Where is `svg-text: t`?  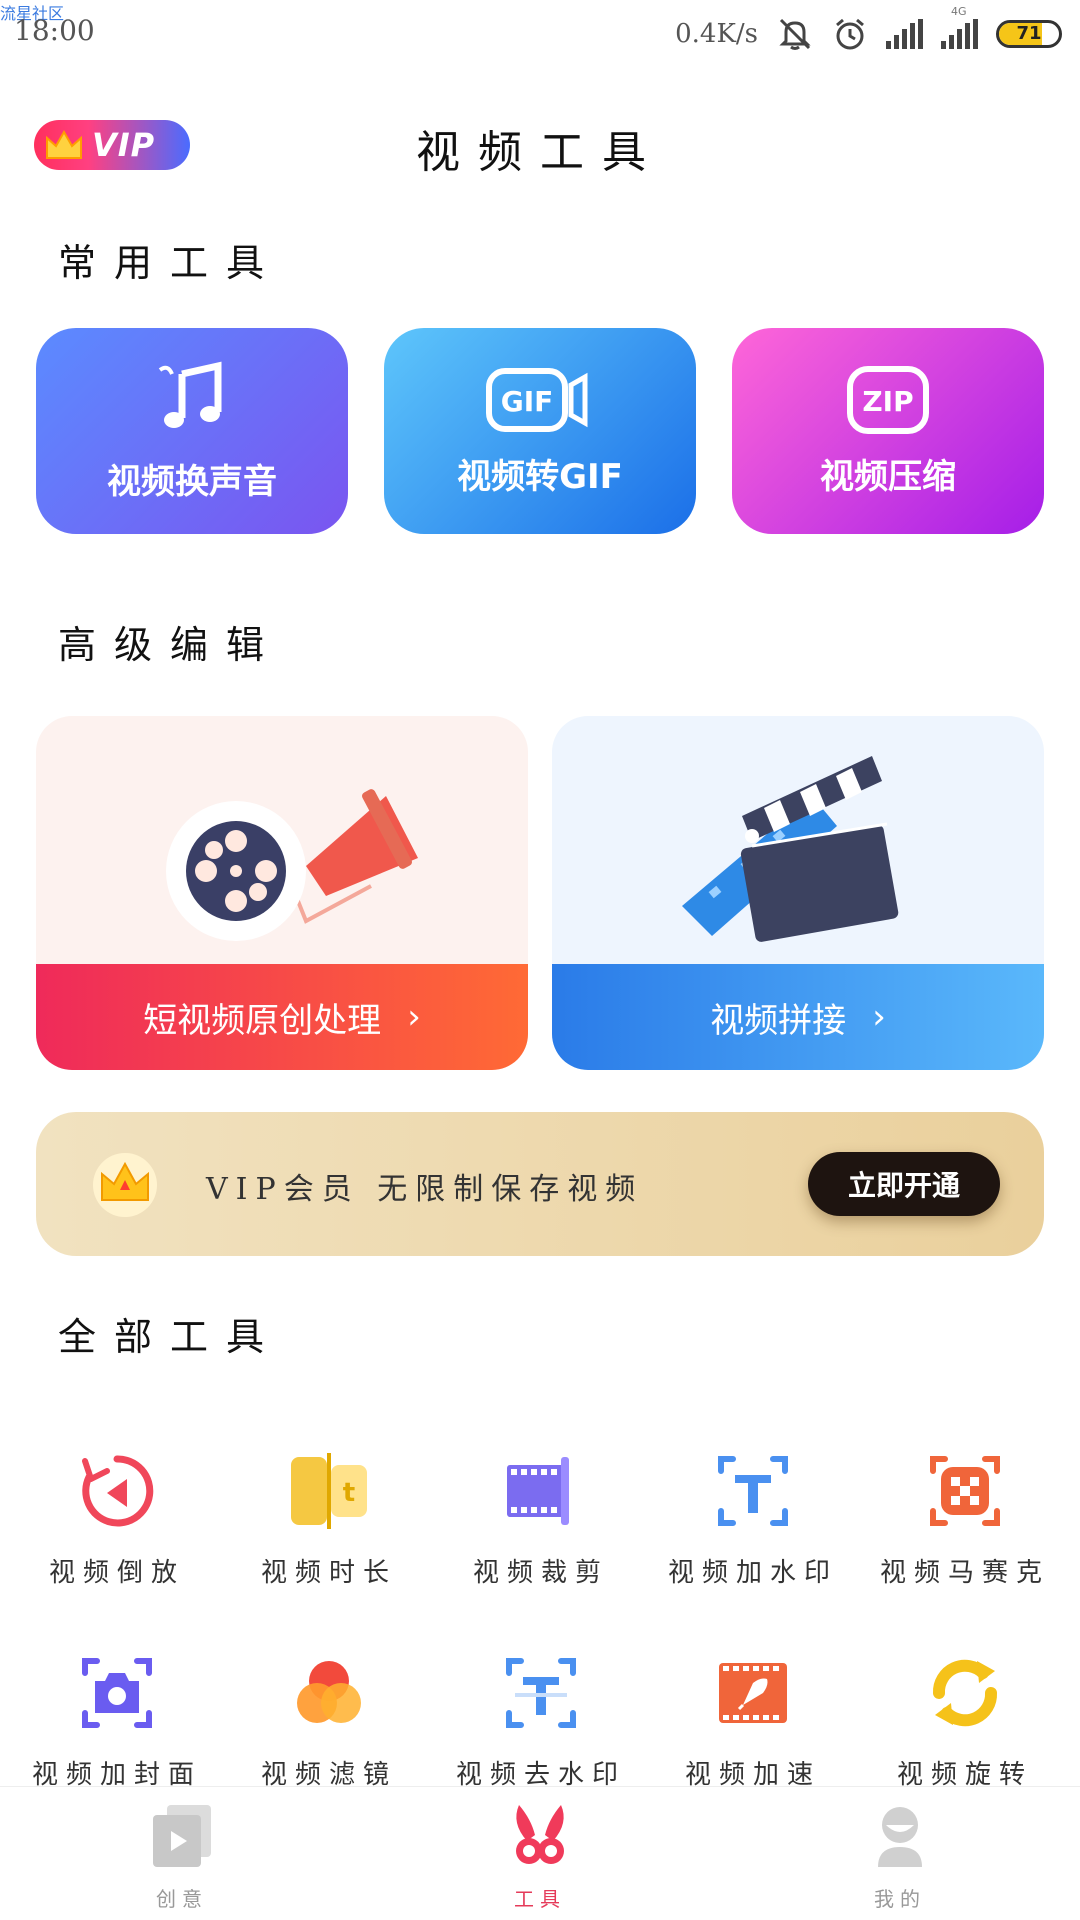 svg-text: t is located at coordinates (349, 1493).